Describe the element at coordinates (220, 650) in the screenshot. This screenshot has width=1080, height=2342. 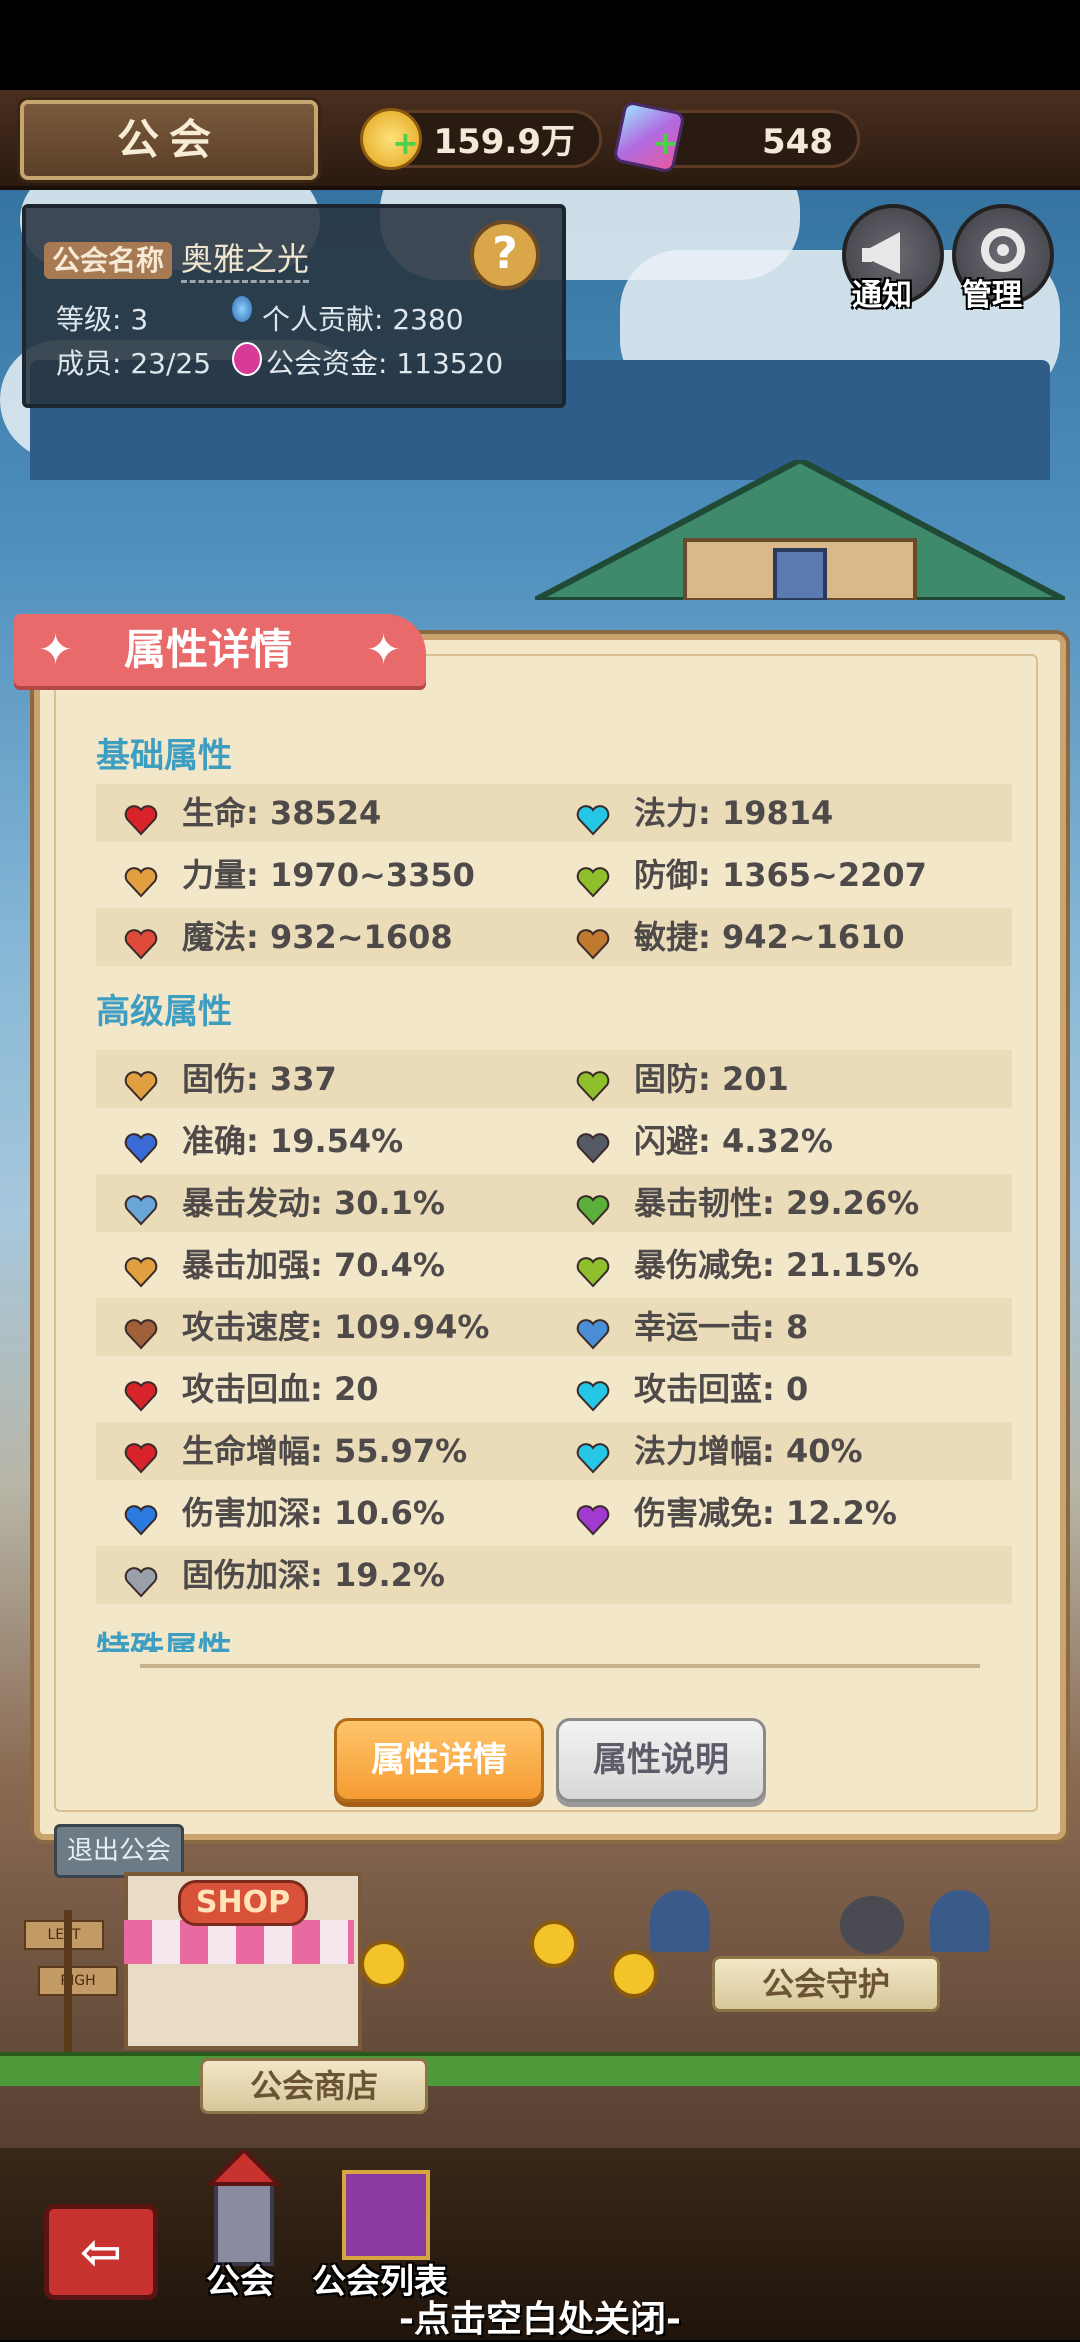
I see `dialog-title-tab: ✦ 属性详情 ✦` at that location.